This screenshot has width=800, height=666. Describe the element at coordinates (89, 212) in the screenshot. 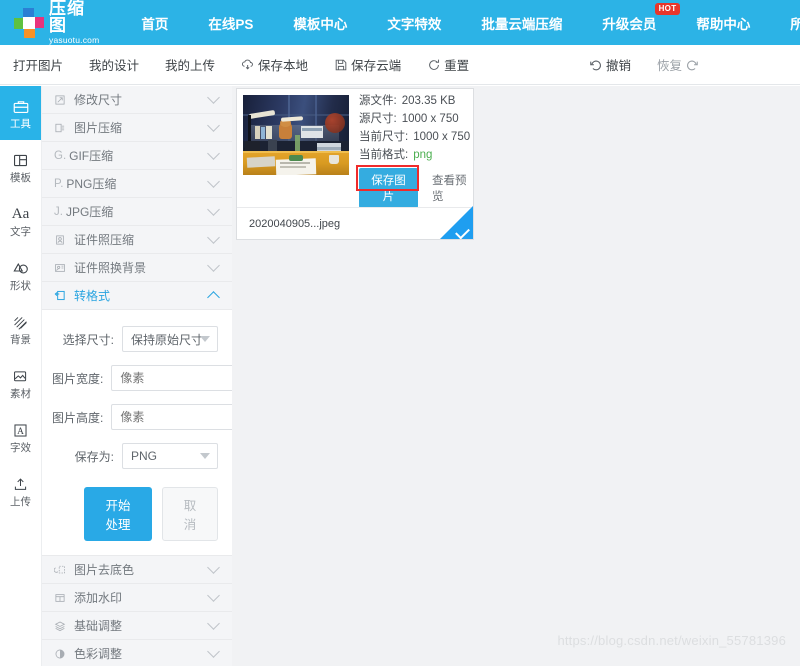

I see `tool-label: JPG压缩` at that location.